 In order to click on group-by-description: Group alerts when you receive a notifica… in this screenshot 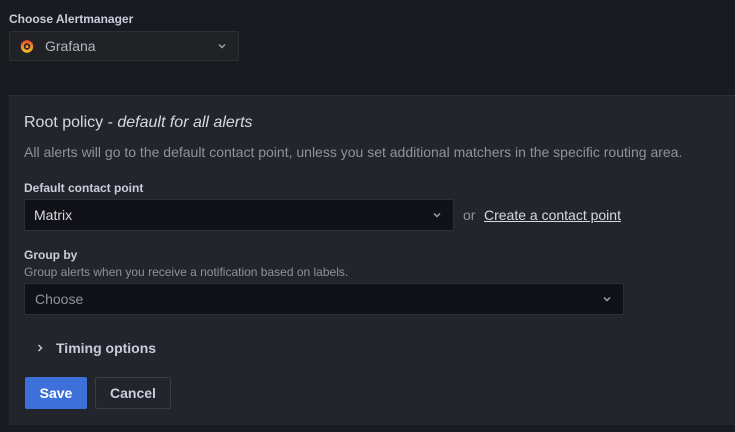, I will do `click(186, 272)`.